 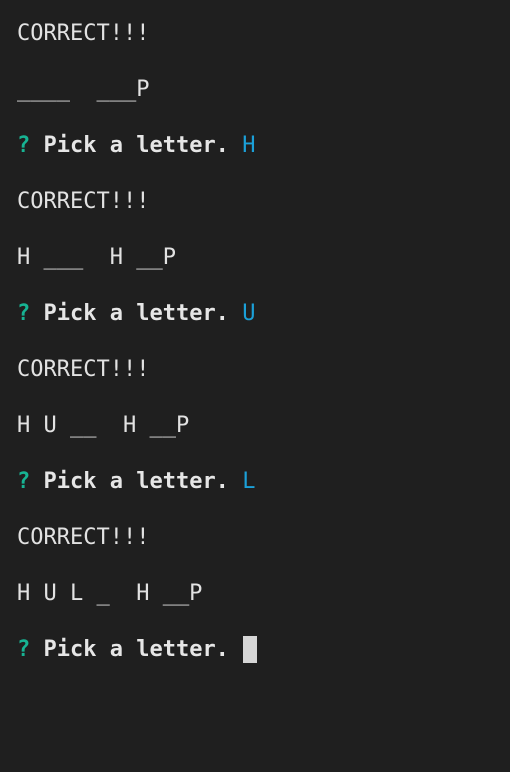 What do you see at coordinates (249, 481) in the screenshot?
I see `prompt-answer: L` at bounding box center [249, 481].